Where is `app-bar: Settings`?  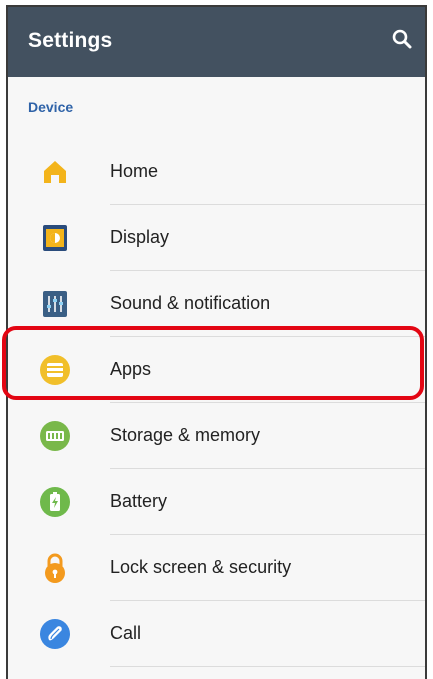 app-bar: Settings is located at coordinates (216, 42).